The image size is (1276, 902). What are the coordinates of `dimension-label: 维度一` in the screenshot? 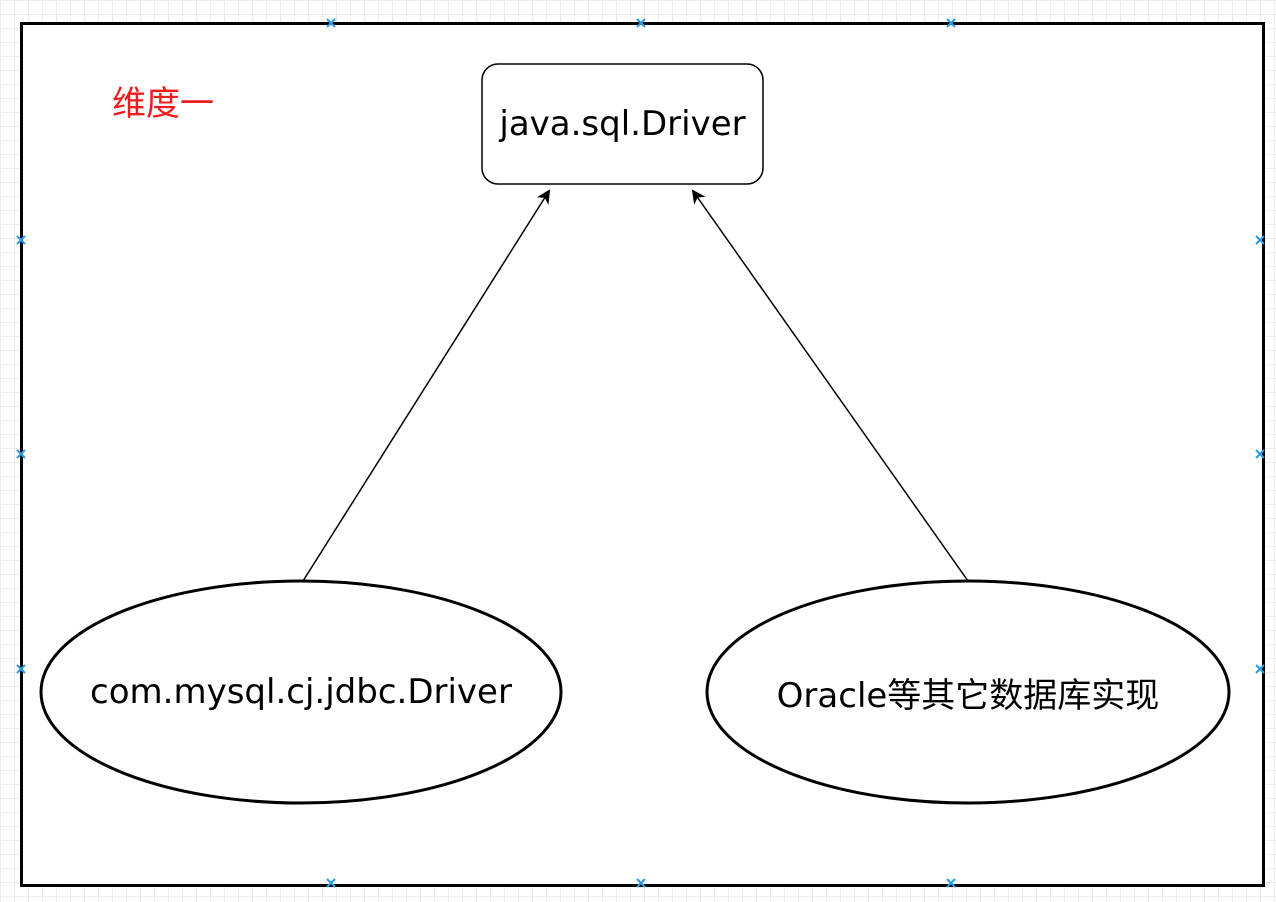 It's located at (163, 104).